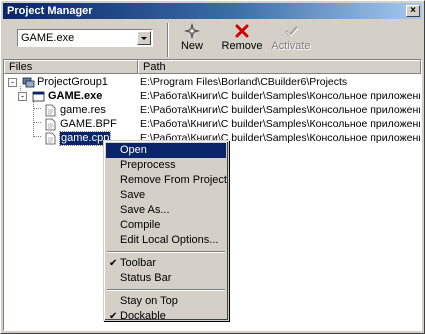 The image size is (425, 334). Describe the element at coordinates (292, 31) in the screenshot. I see `activate-icon` at that location.